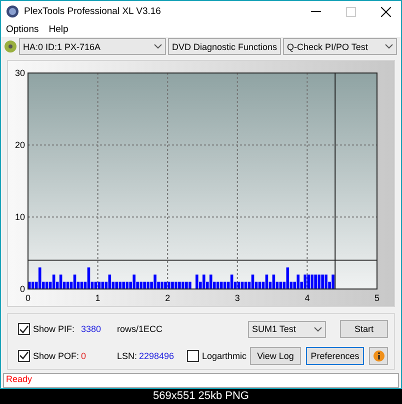  Describe the element at coordinates (19, 73) in the screenshot. I see `axis-label: 30` at that location.